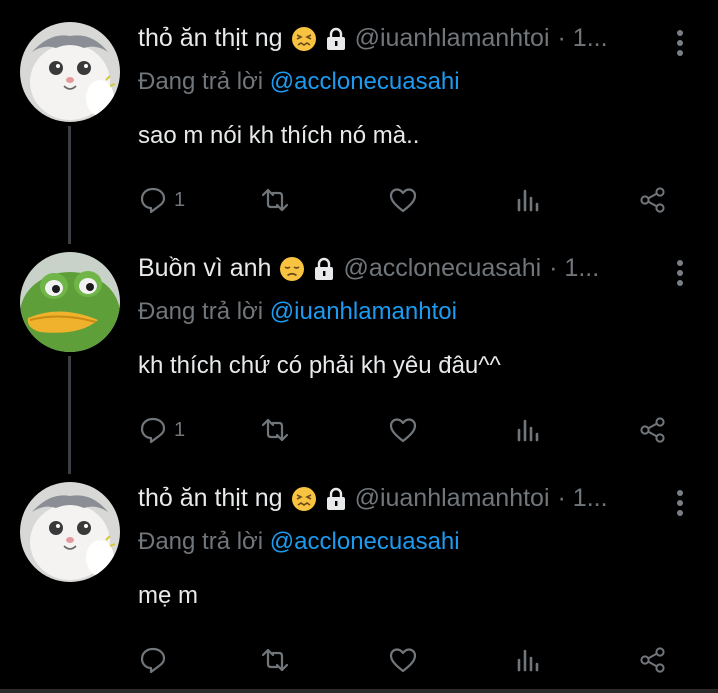  I want to click on tweet-actions, so click(408, 660).